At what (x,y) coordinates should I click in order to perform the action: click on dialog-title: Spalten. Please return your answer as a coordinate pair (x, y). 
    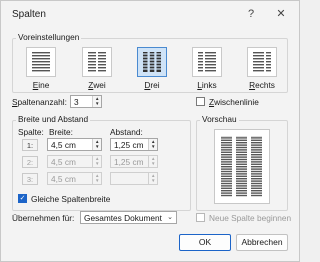
    Looking at the image, I should click on (29, 14).